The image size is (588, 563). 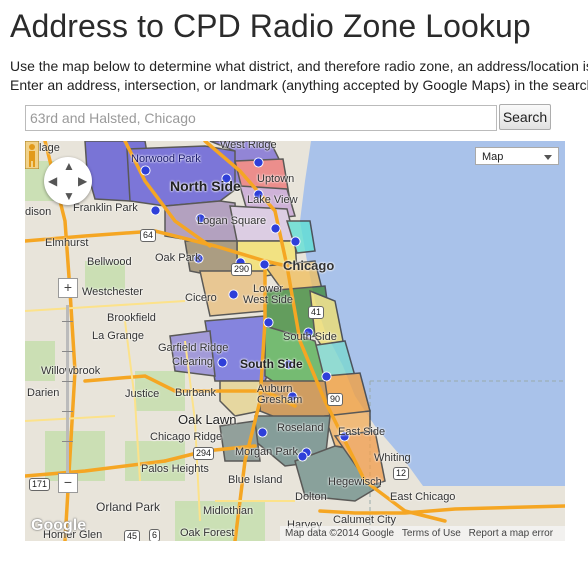 What do you see at coordinates (228, 511) in the screenshot?
I see `map-label-midlothian: Midlothian` at bounding box center [228, 511].